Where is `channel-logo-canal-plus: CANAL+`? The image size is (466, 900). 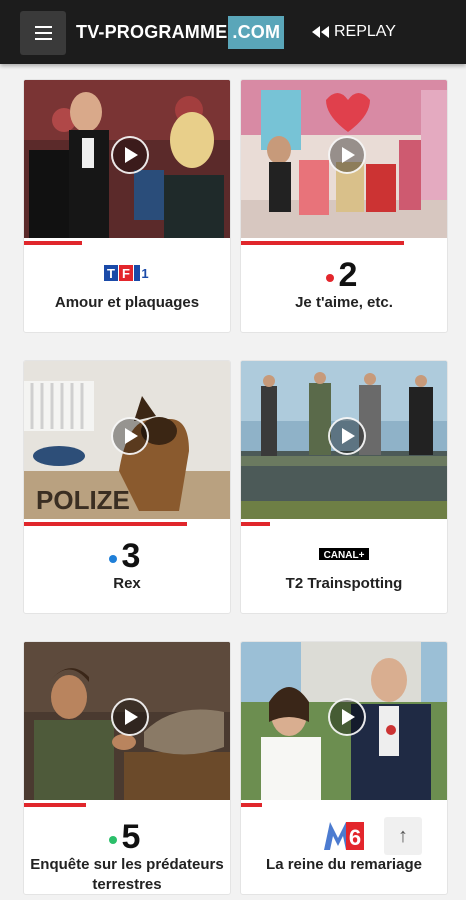
channel-logo-canal-plus: CANAL+ is located at coordinates (344, 554).